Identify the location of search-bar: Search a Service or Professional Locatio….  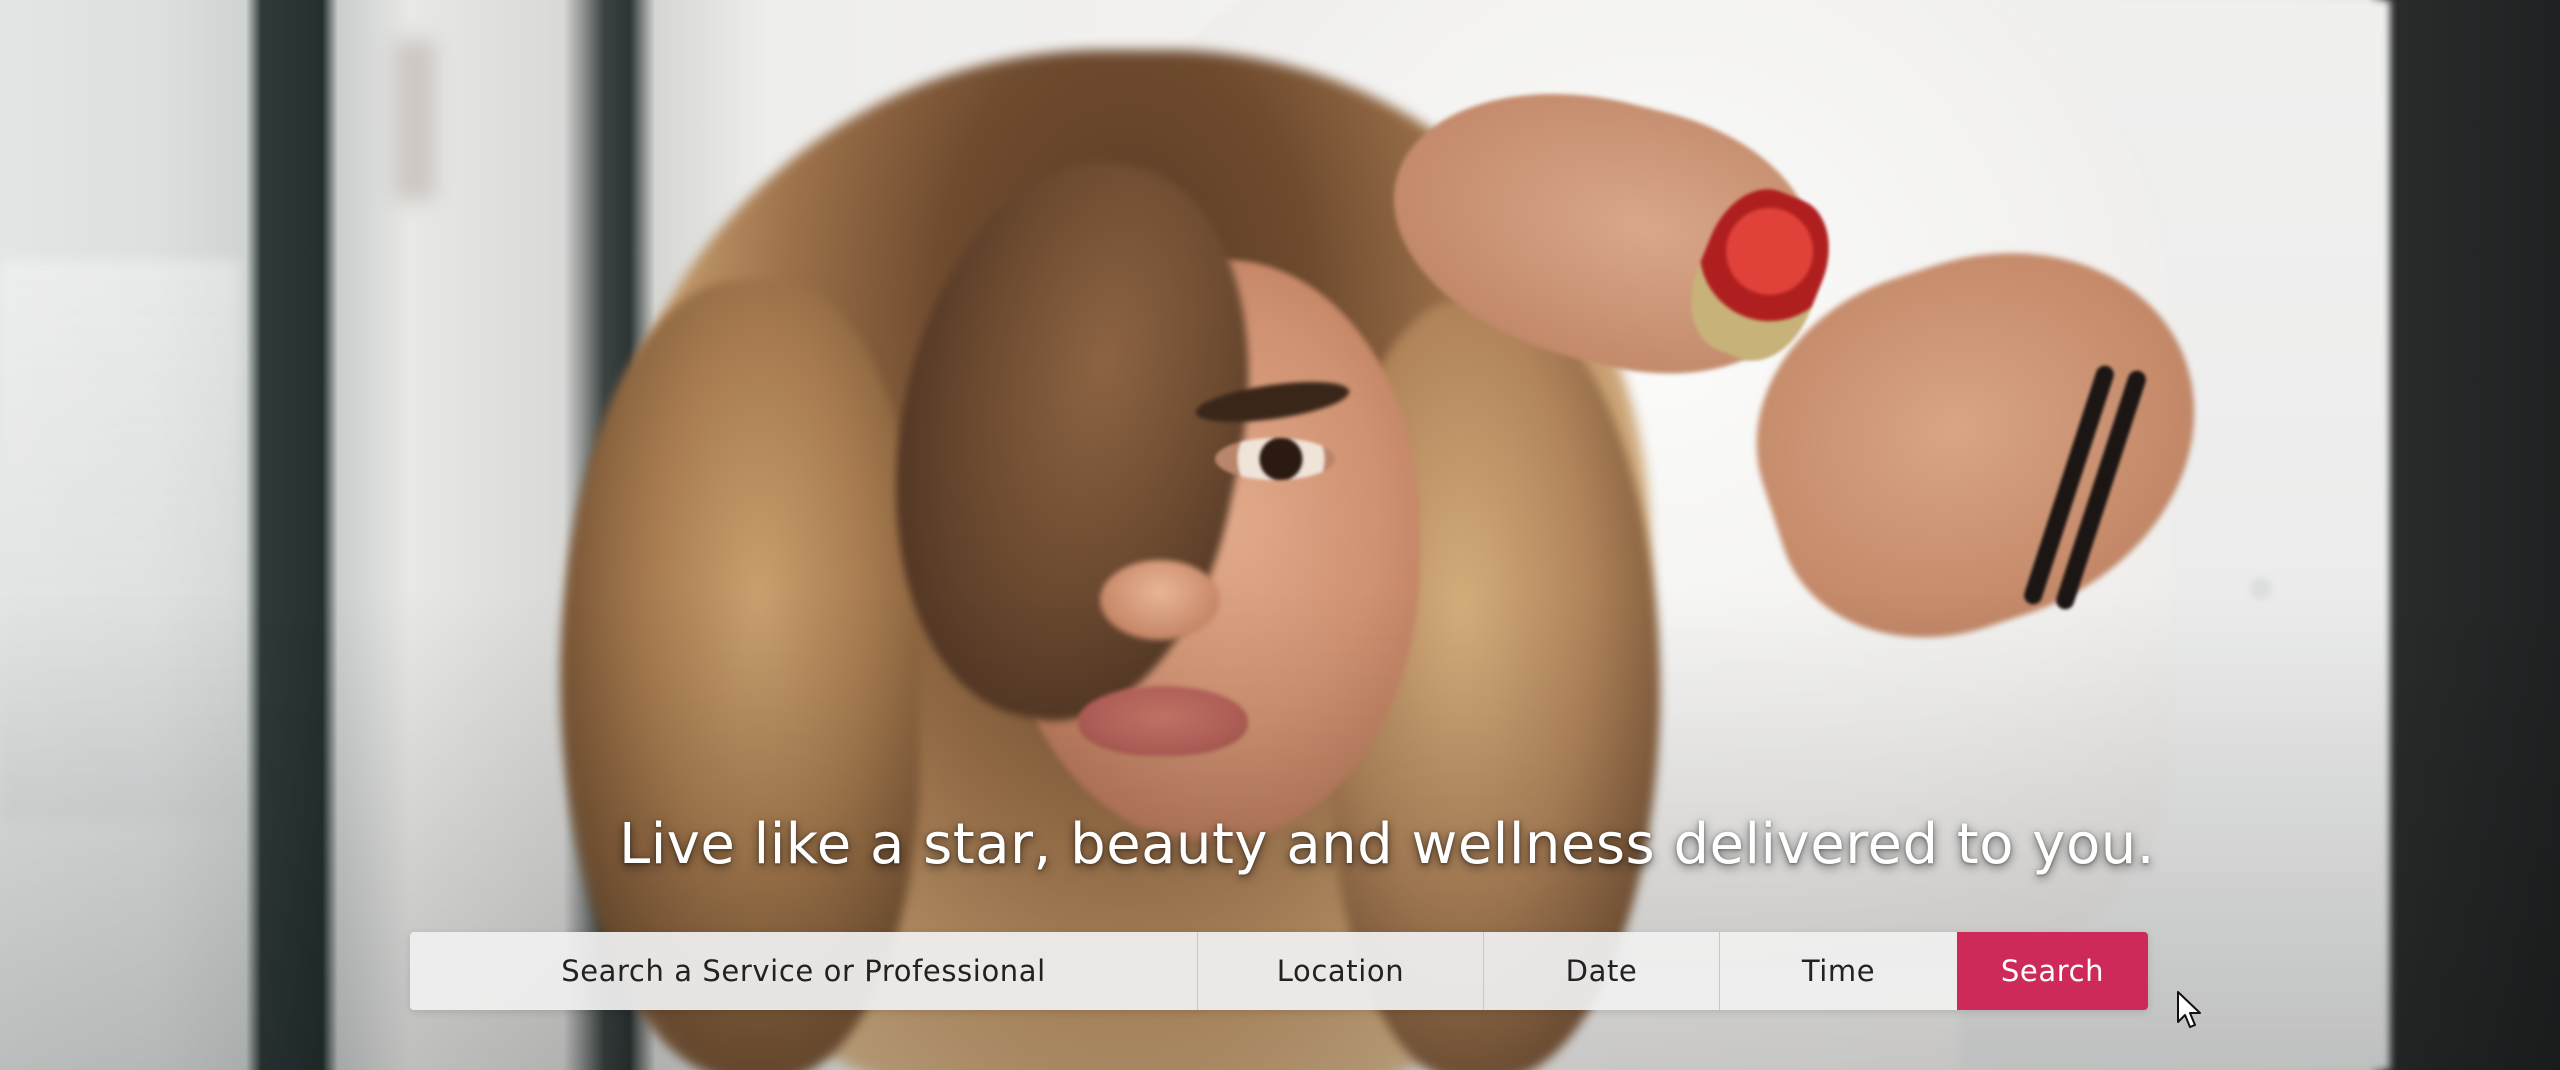
(1279, 971).